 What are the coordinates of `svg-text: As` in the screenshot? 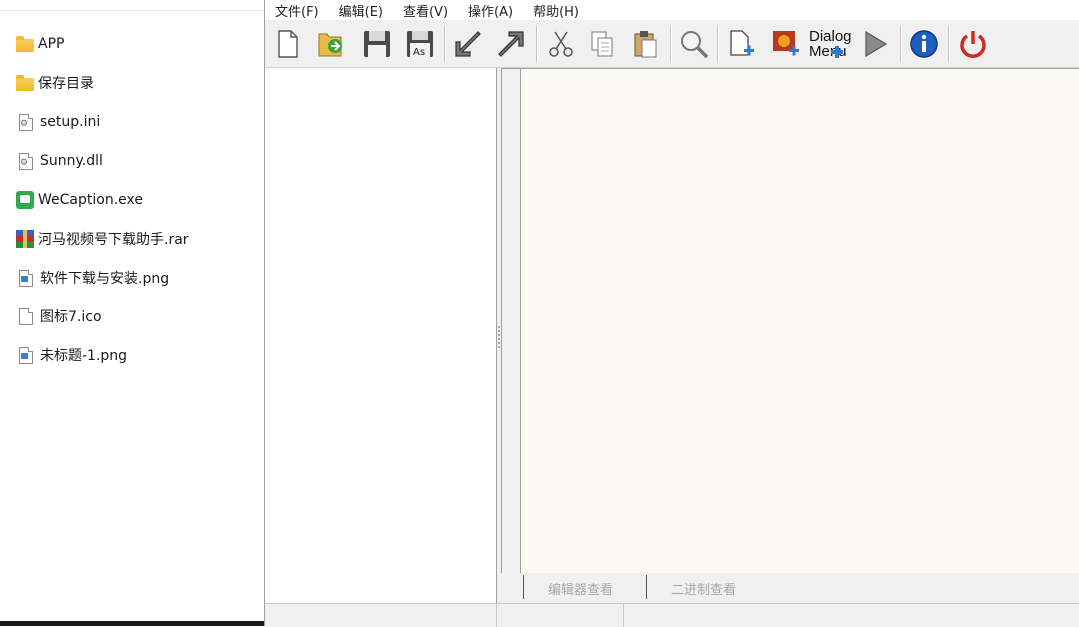 It's located at (419, 52).